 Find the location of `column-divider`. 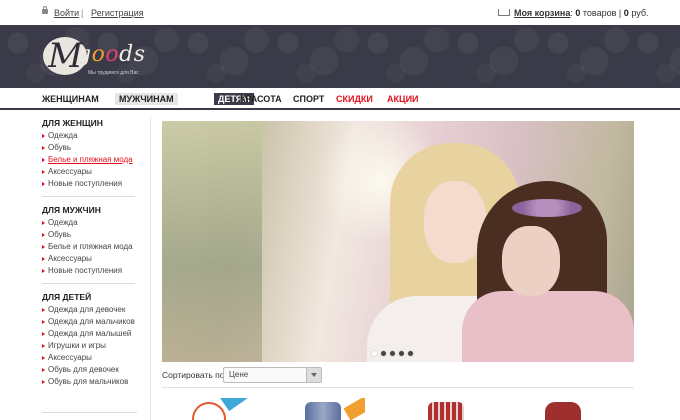

column-divider is located at coordinates (150, 268).